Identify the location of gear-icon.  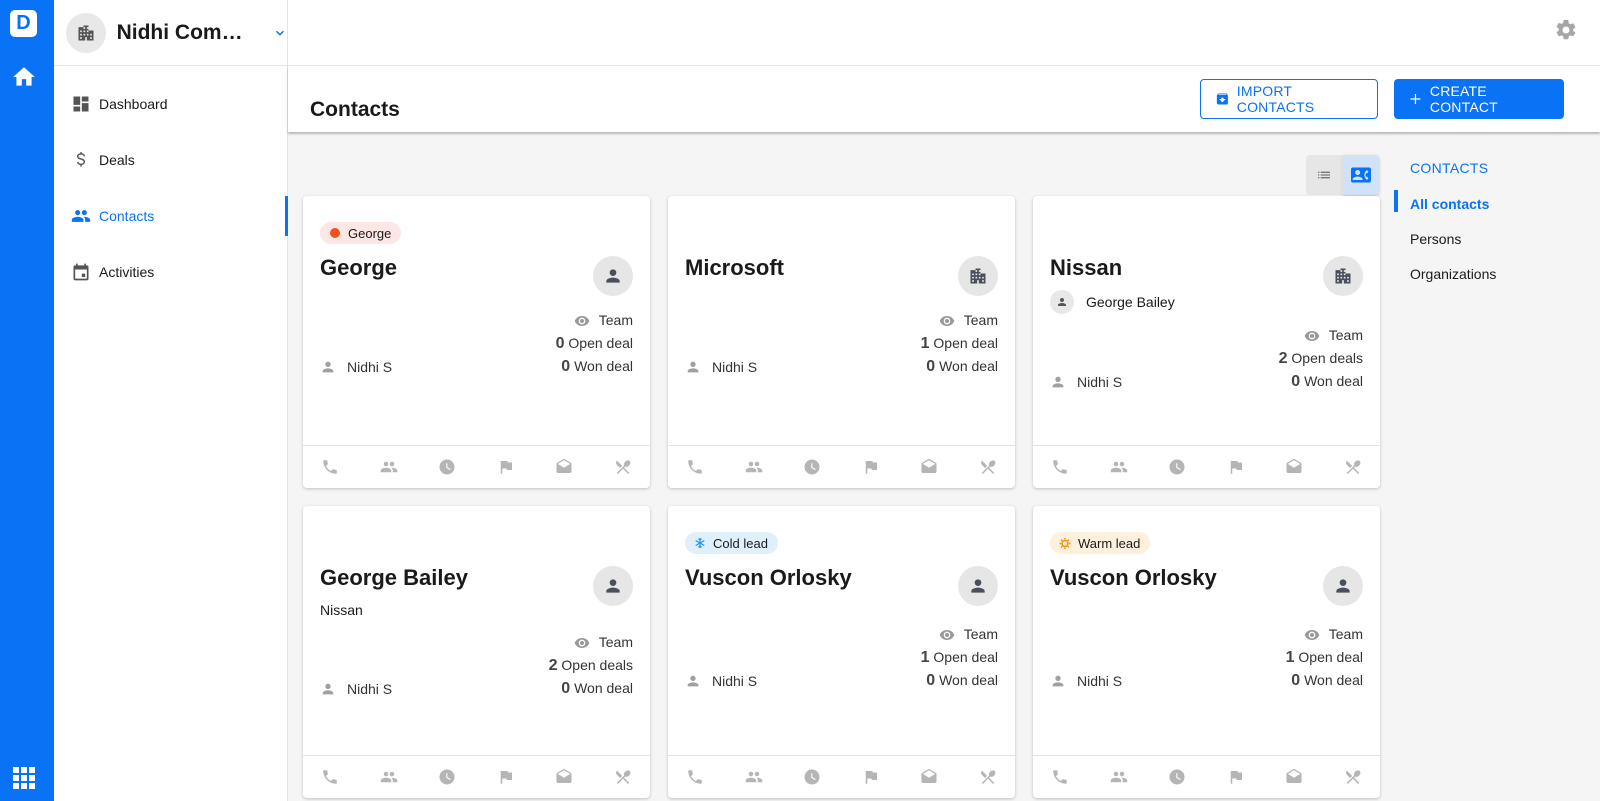
(1566, 30).